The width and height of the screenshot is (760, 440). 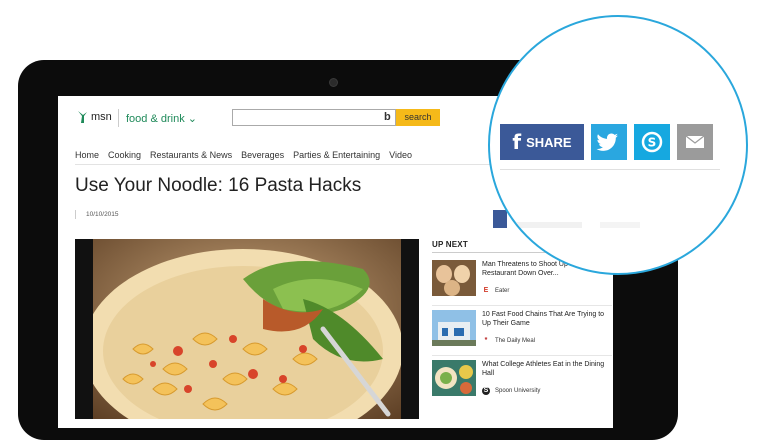 What do you see at coordinates (549, 142) in the screenshot?
I see `facebook-share-label: SHARE` at bounding box center [549, 142].